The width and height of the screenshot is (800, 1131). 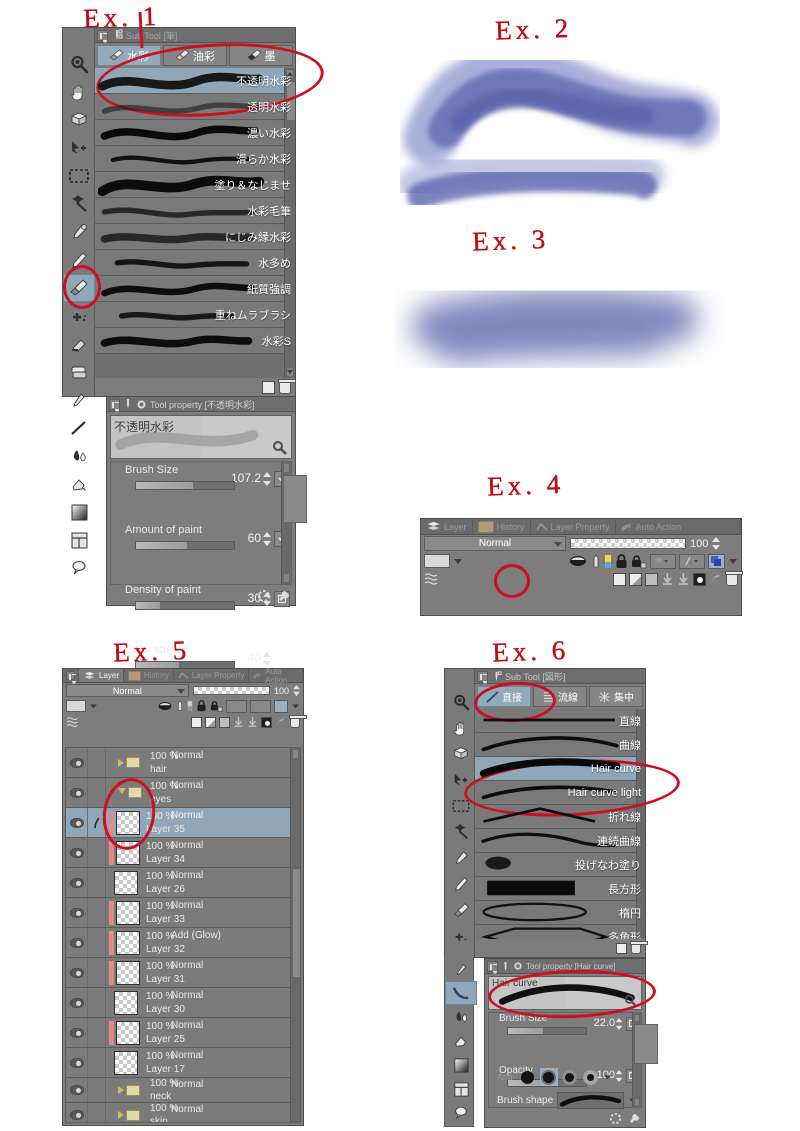 What do you see at coordinates (635, 579) in the screenshot?
I see `new-tonal-layer-icon` at bounding box center [635, 579].